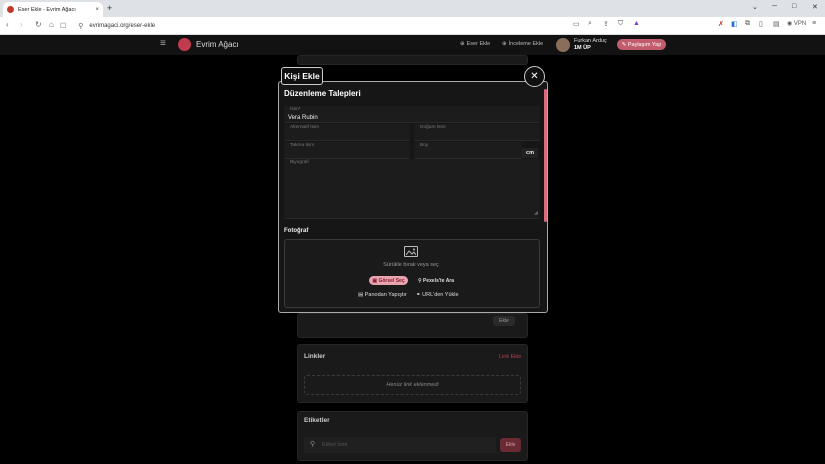 This screenshot has height=464, width=825. Describe the element at coordinates (814, 23) in the screenshot. I see `menu-icon: ≡` at that location.